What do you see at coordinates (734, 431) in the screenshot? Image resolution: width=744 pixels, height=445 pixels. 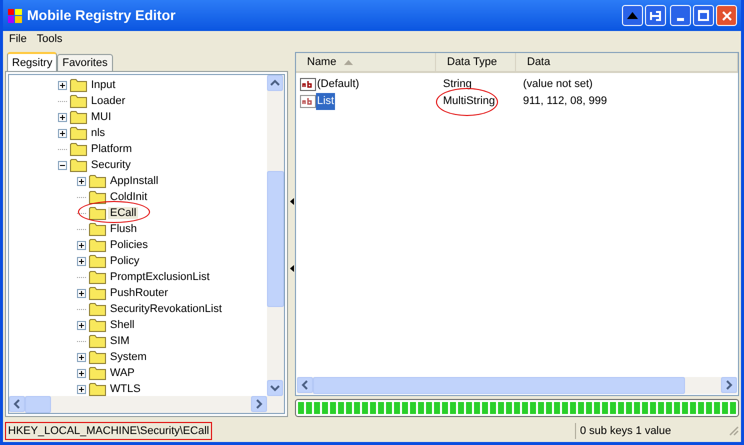 I see `resize-grip-icon` at bounding box center [734, 431].